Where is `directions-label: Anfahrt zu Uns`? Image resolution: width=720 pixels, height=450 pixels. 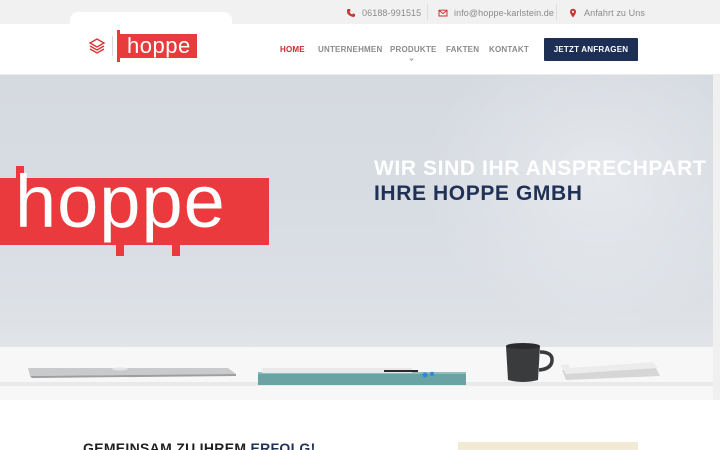 directions-label: Anfahrt zu Uns is located at coordinates (614, 13).